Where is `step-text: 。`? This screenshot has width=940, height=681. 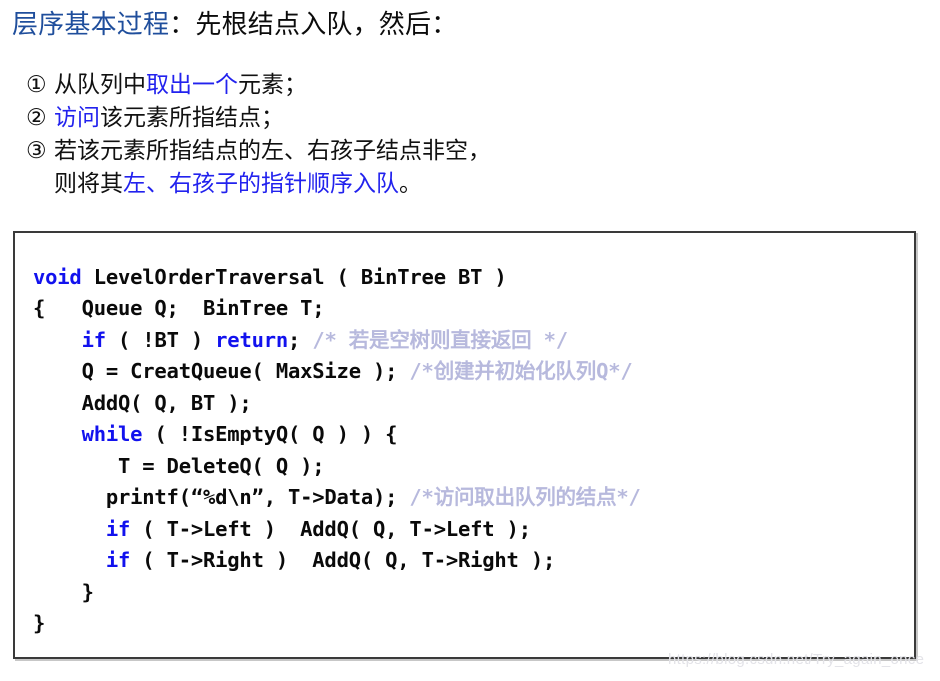 step-text: 。 is located at coordinates (410, 183).